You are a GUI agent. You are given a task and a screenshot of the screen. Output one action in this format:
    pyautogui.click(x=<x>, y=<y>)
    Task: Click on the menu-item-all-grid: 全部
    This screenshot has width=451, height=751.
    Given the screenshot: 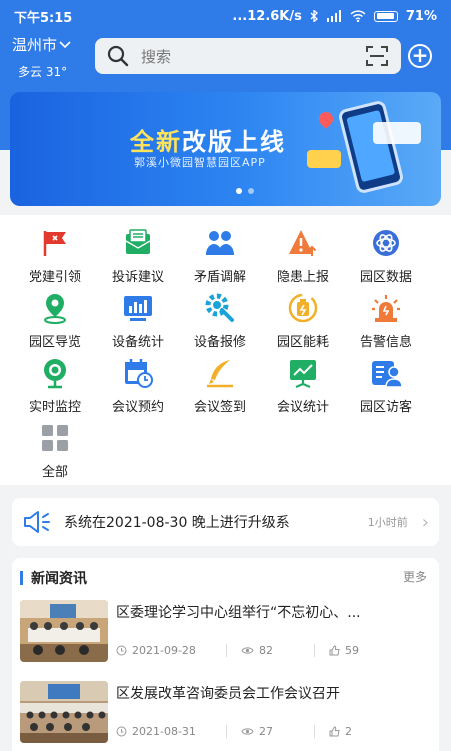 What is the action you would take?
    pyautogui.click(x=55, y=448)
    